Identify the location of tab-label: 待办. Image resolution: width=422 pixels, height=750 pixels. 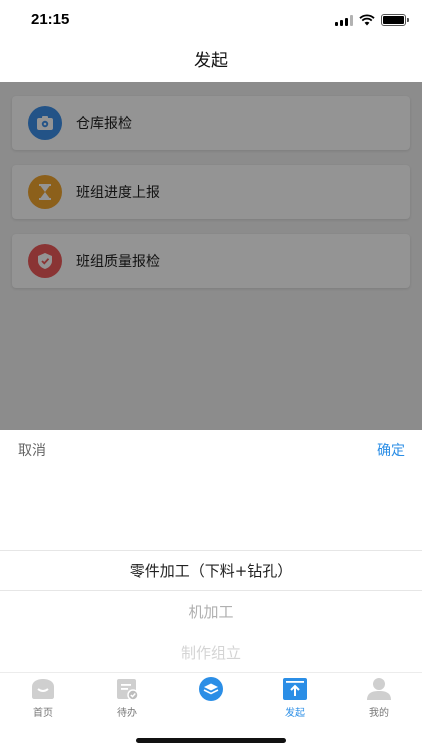
(127, 713).